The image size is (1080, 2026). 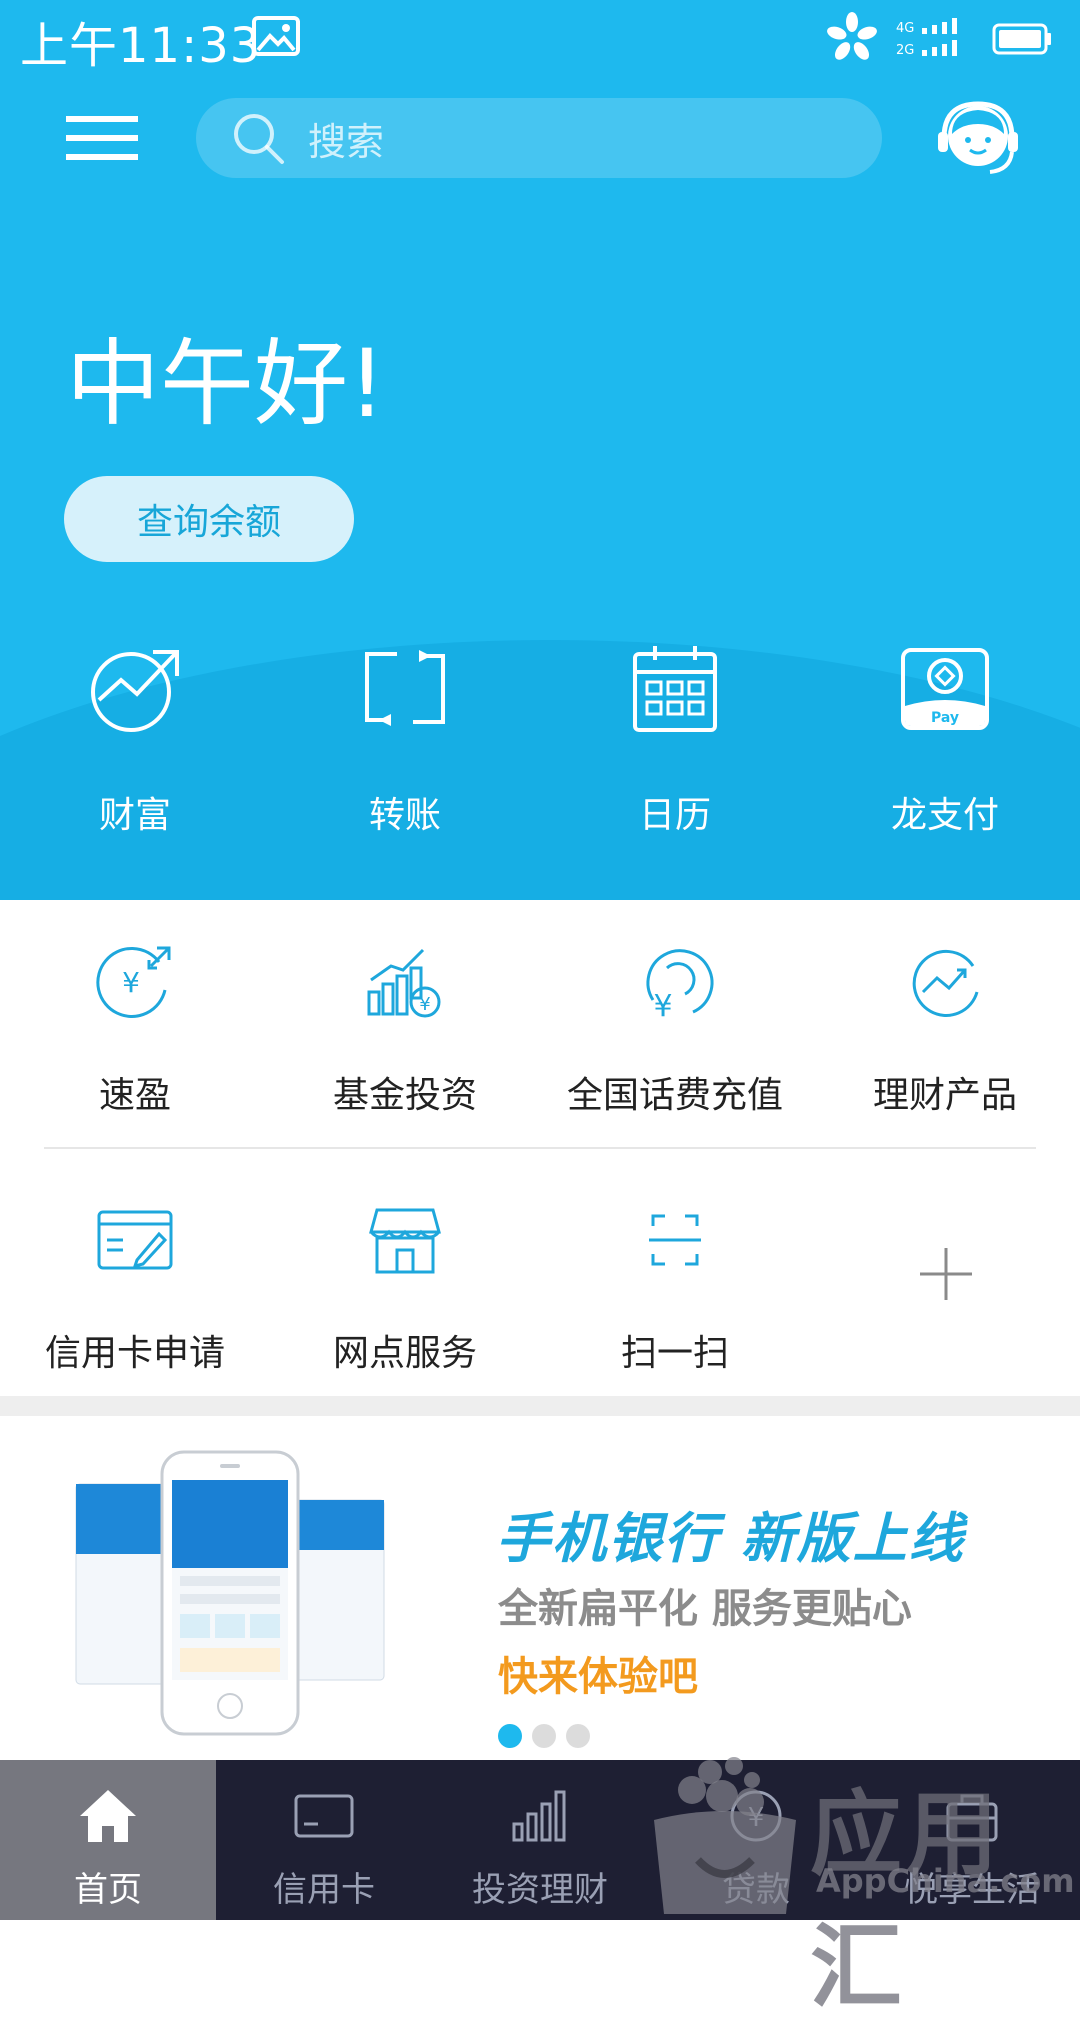 I want to click on greeting-text: 中午好!, so click(x=226, y=384).